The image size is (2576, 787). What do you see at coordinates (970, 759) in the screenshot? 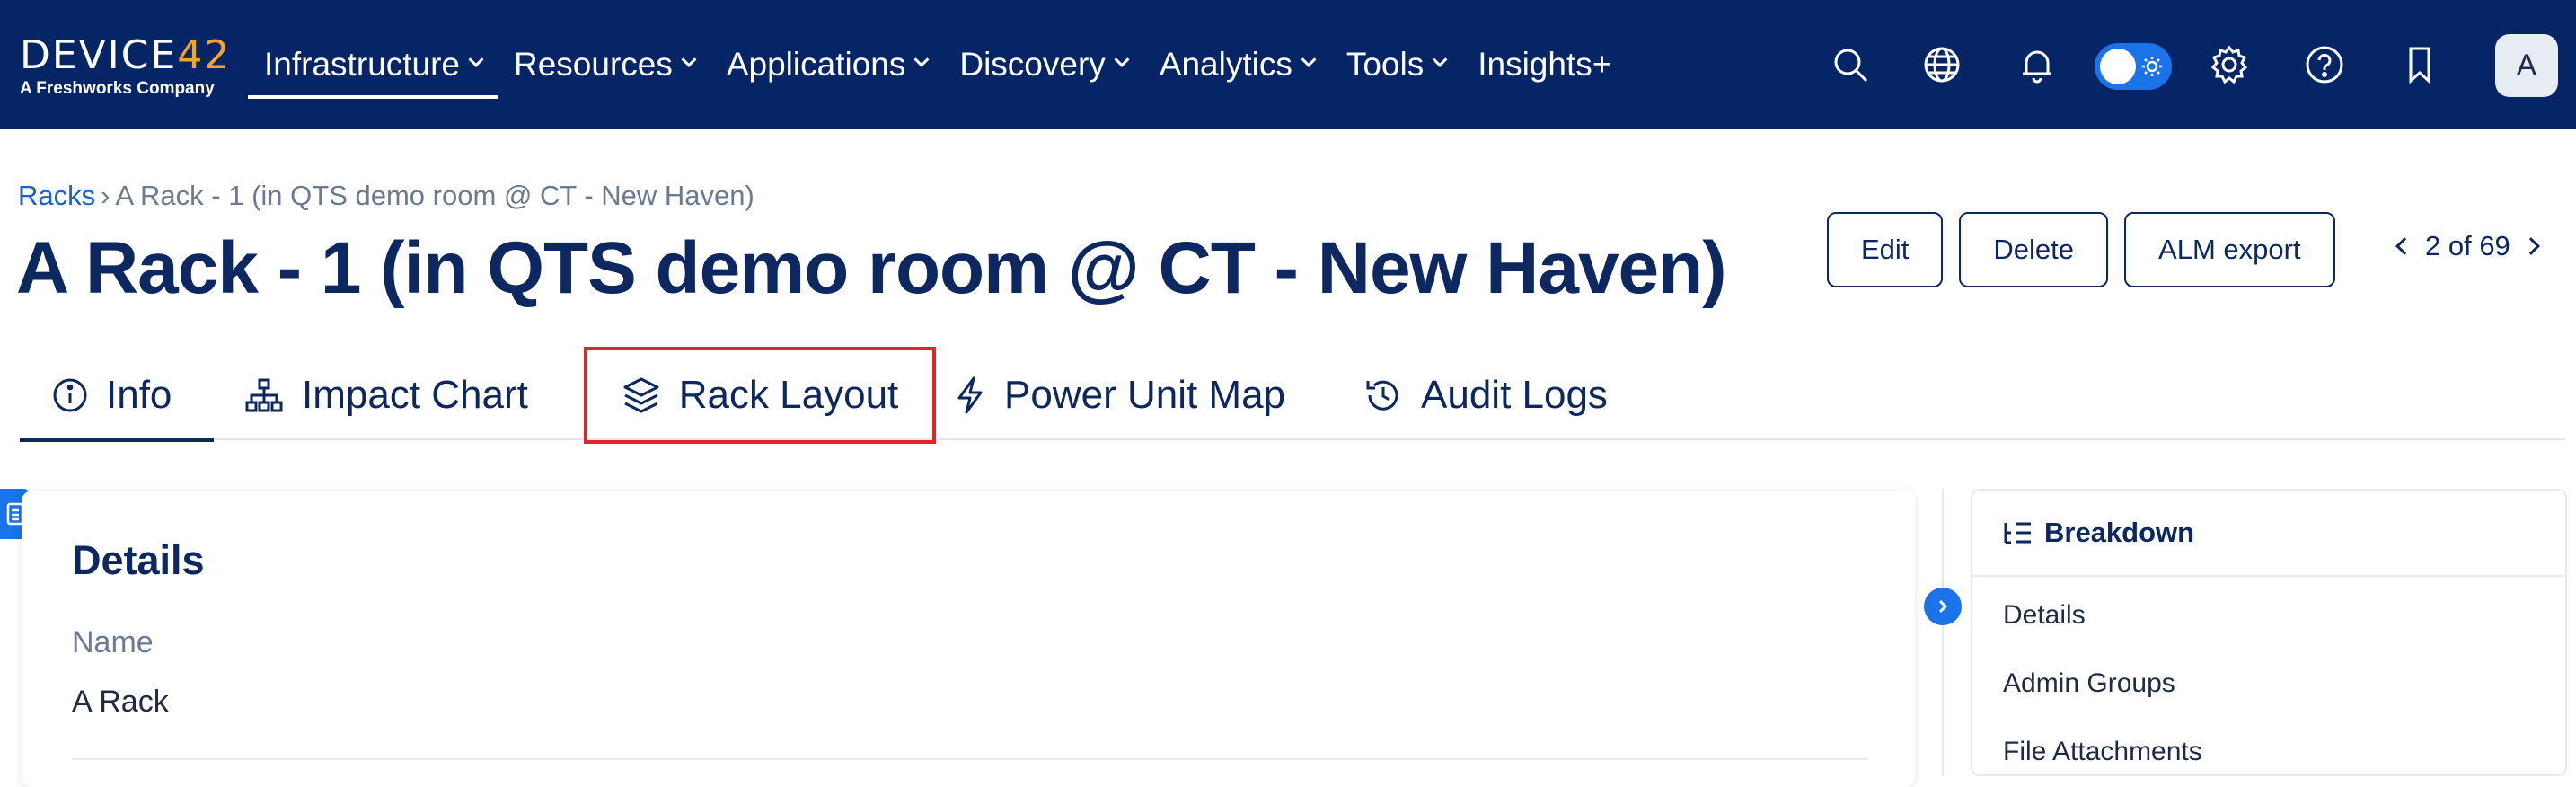
I see `field-divider` at bounding box center [970, 759].